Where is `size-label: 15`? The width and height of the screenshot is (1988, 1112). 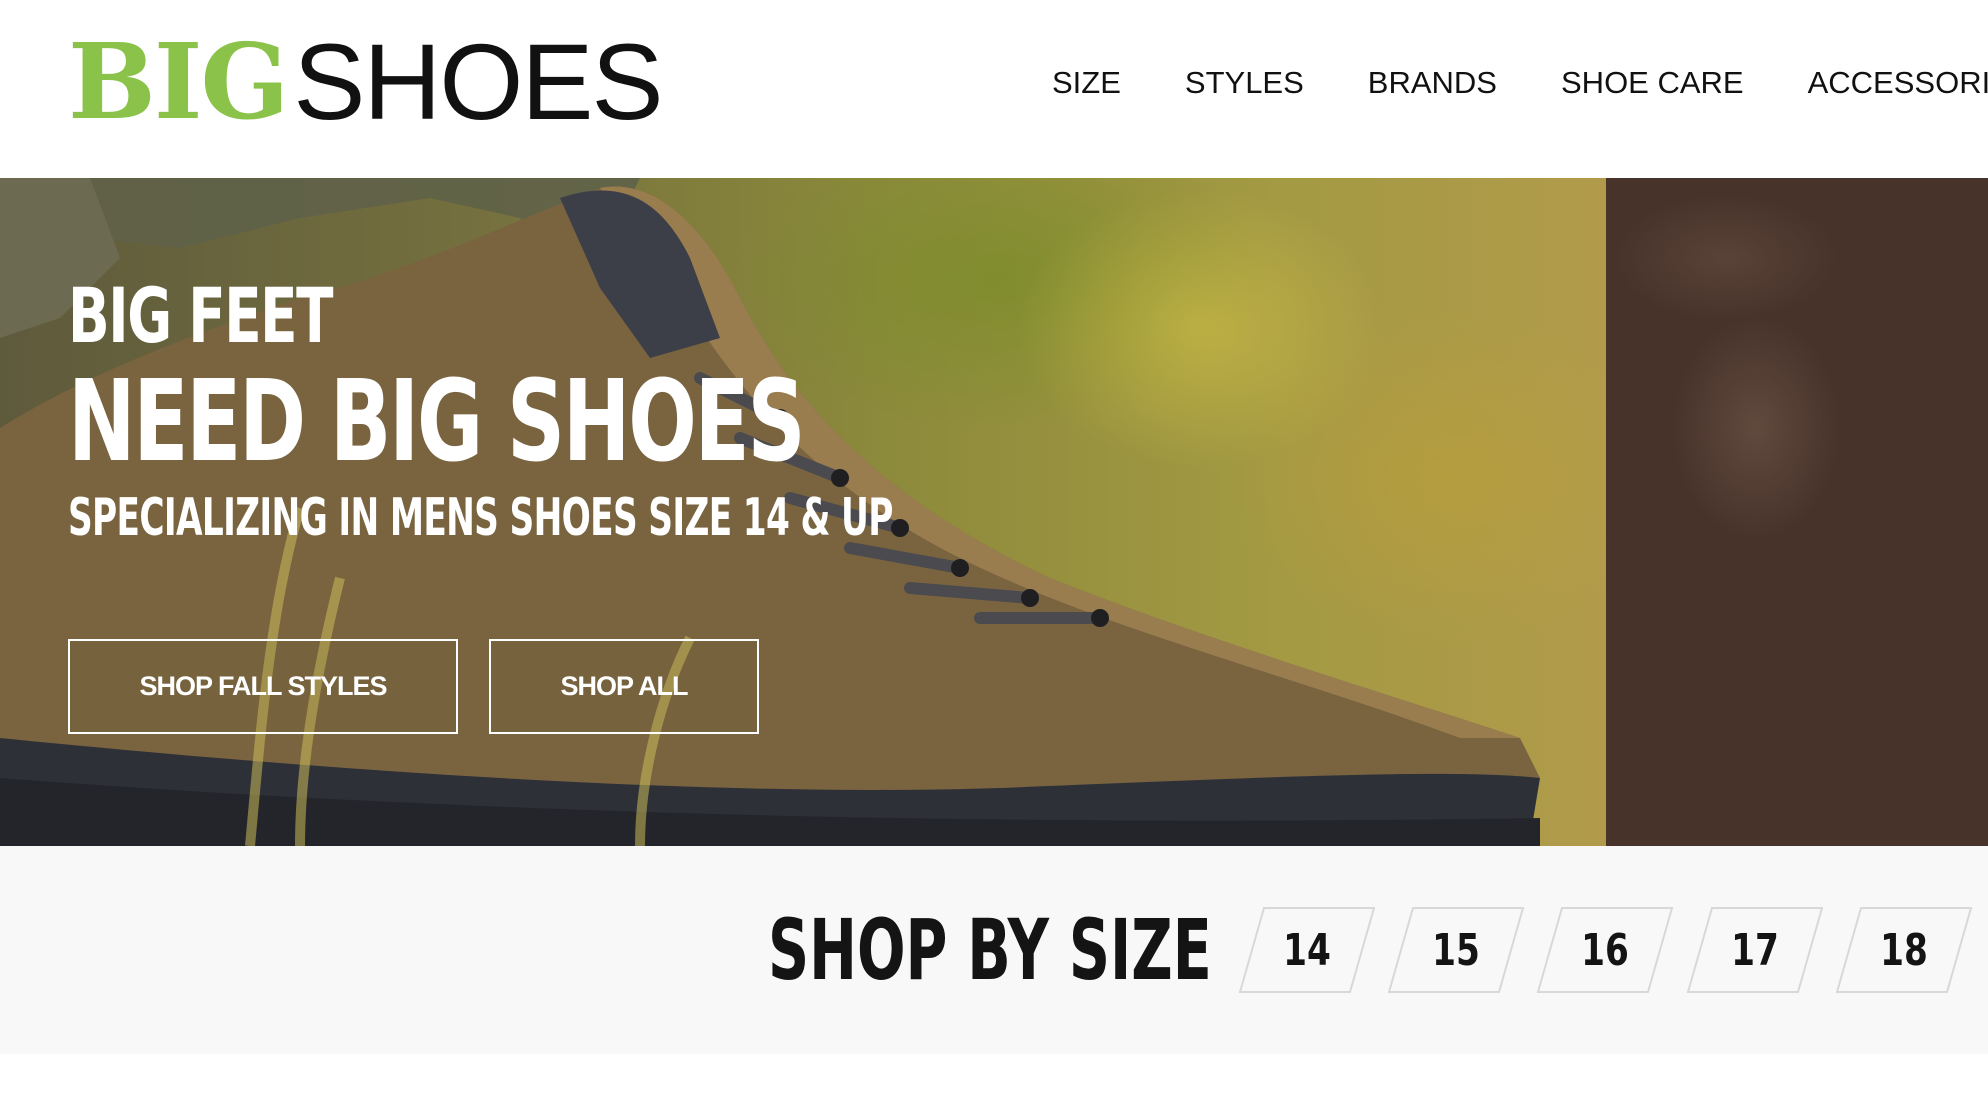
size-label: 15 is located at coordinates (1456, 950).